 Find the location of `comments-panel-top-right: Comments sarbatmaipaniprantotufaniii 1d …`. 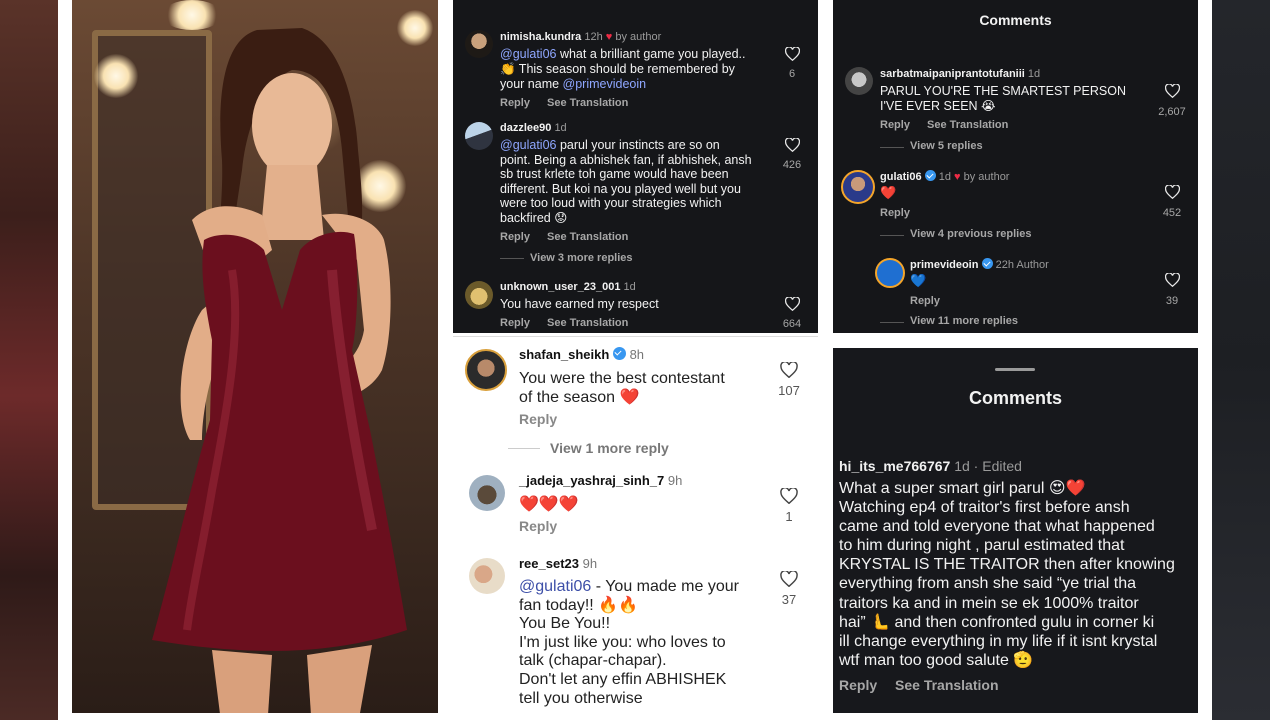

comments-panel-top-right: Comments sarbatmaipaniprantotufaniii 1d … is located at coordinates (1015, 166).